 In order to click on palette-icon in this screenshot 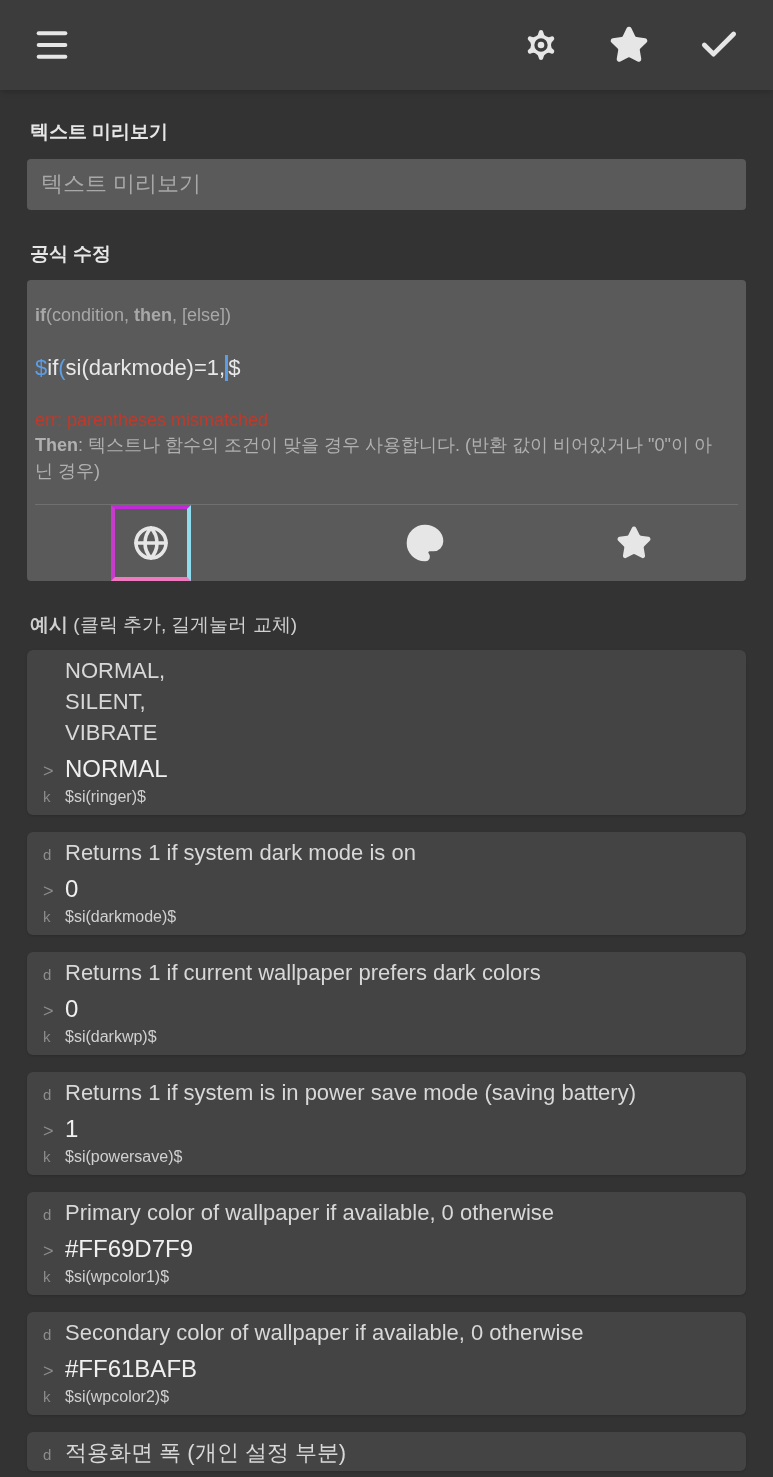, I will do `click(424, 543)`.